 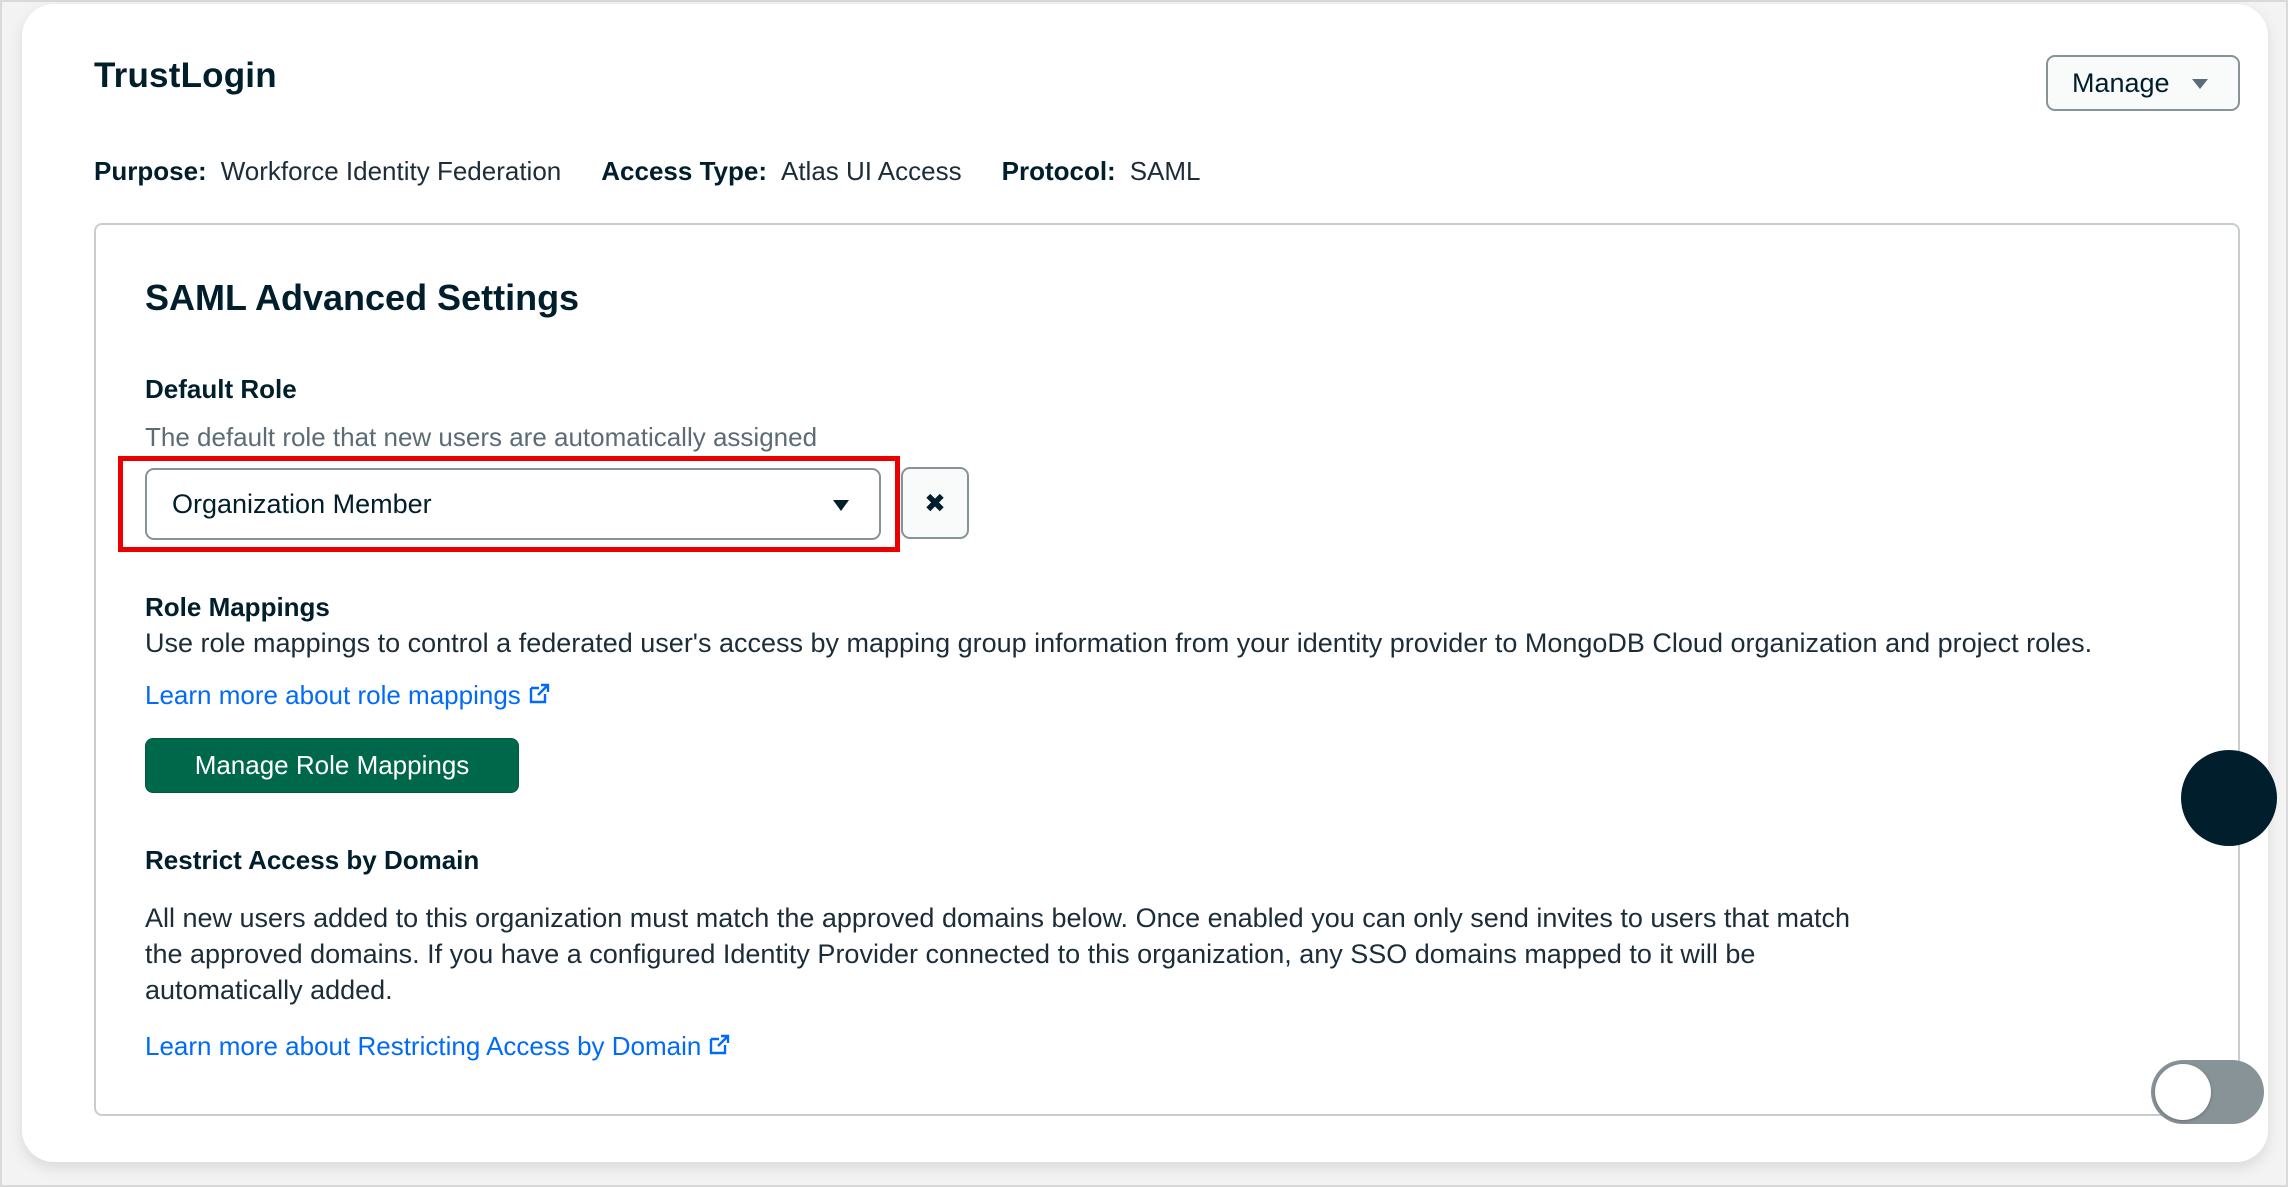 What do you see at coordinates (362, 297) in the screenshot?
I see `section-title: SAML Advanced Settings` at bounding box center [362, 297].